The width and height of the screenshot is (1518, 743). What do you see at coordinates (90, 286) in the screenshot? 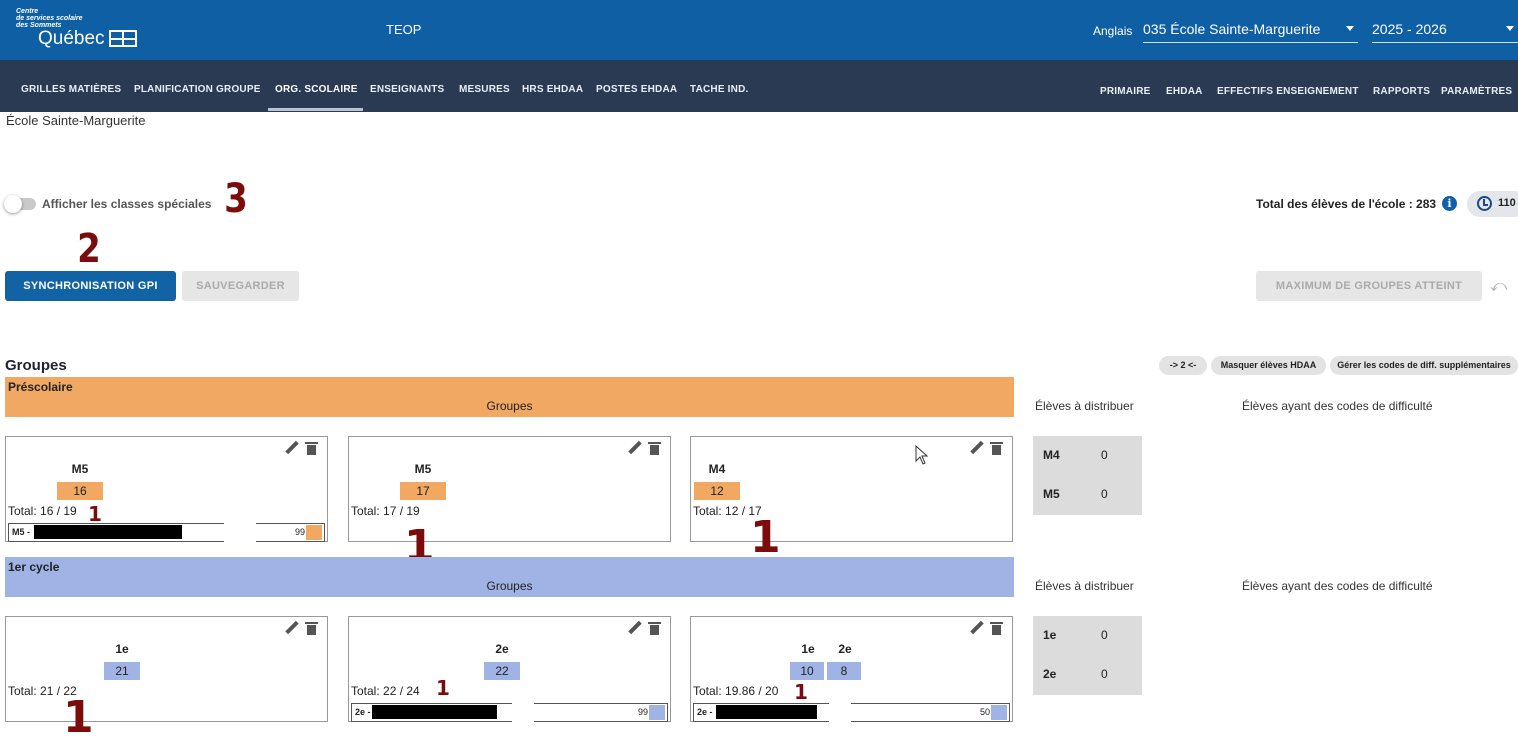
I see `sync-gpi-button: SYNCHRONISATION GPI` at bounding box center [90, 286].